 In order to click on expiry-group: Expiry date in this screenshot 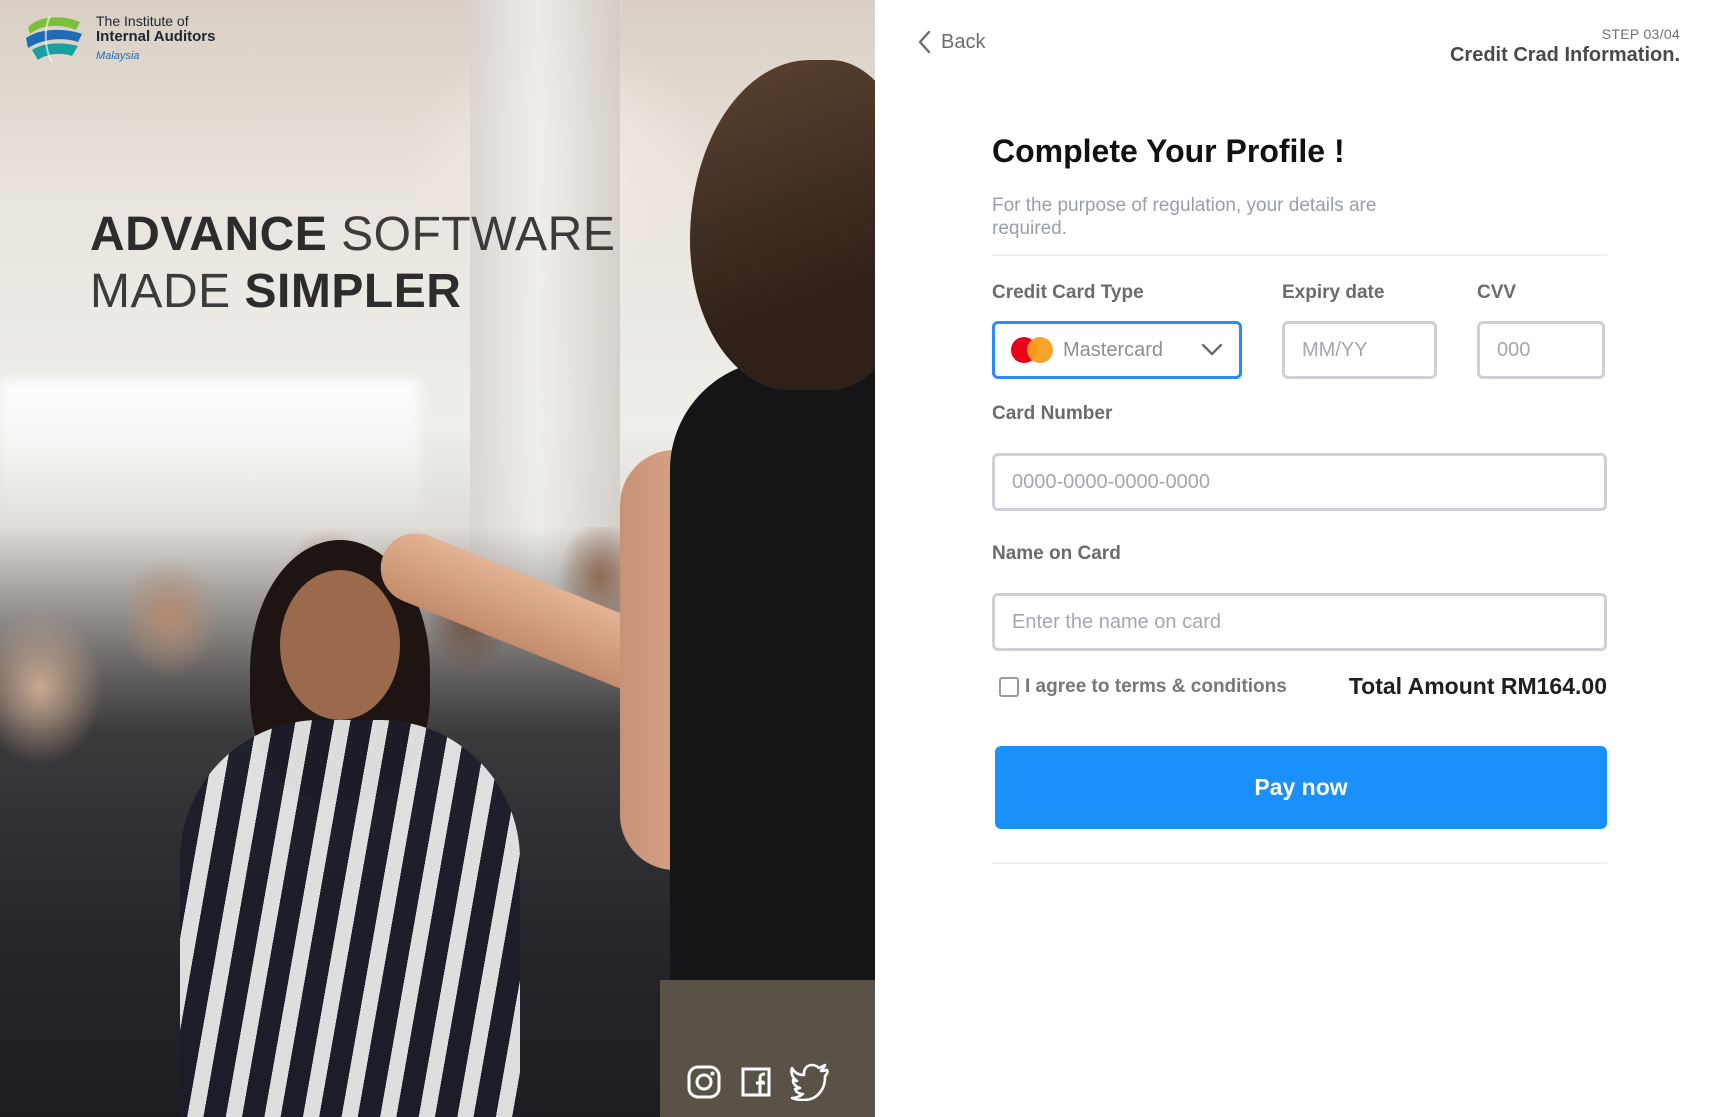, I will do `click(1379, 330)`.